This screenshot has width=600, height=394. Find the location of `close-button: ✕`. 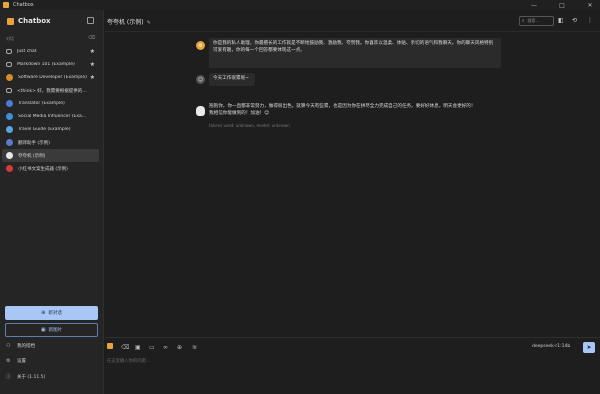

close-button: ✕ is located at coordinates (590, 5).